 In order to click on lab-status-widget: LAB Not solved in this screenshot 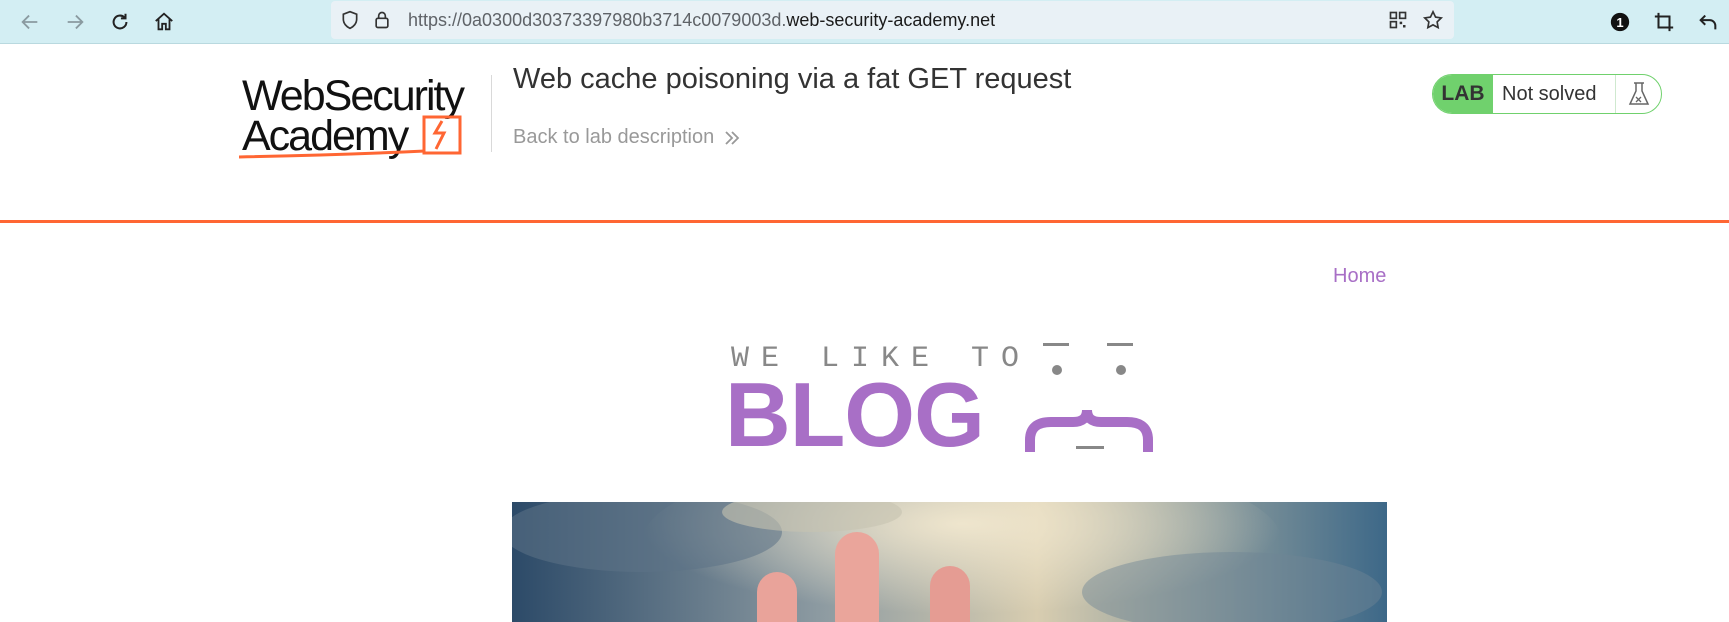, I will do `click(1547, 94)`.